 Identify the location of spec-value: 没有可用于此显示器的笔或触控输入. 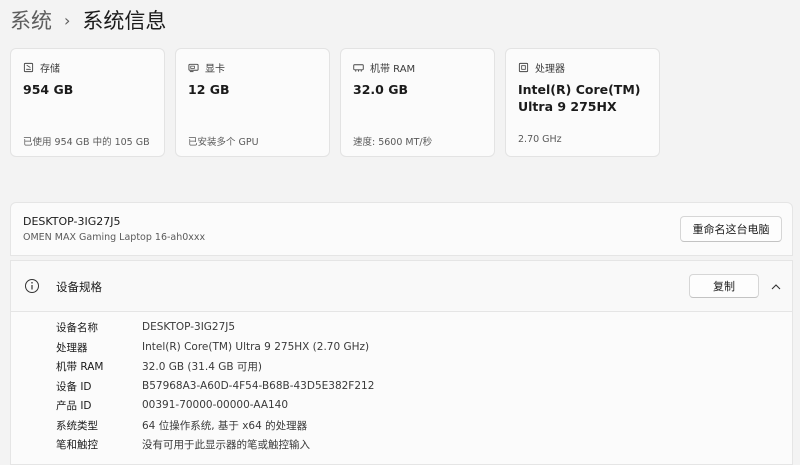
(226, 444).